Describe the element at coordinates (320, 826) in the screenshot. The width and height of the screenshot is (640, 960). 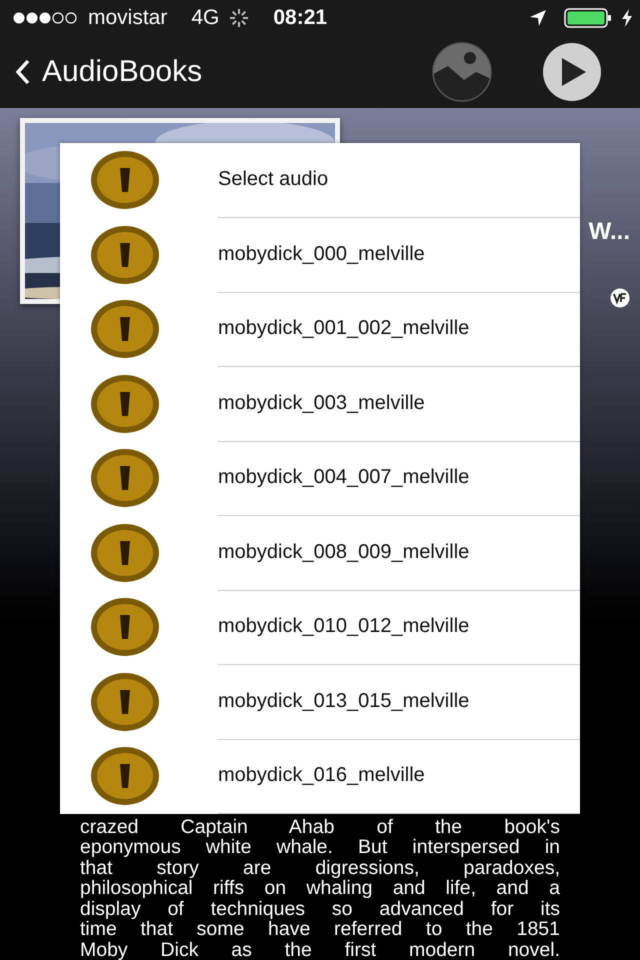
I see `description-line: crazed Captain Ahab of the book's` at that location.